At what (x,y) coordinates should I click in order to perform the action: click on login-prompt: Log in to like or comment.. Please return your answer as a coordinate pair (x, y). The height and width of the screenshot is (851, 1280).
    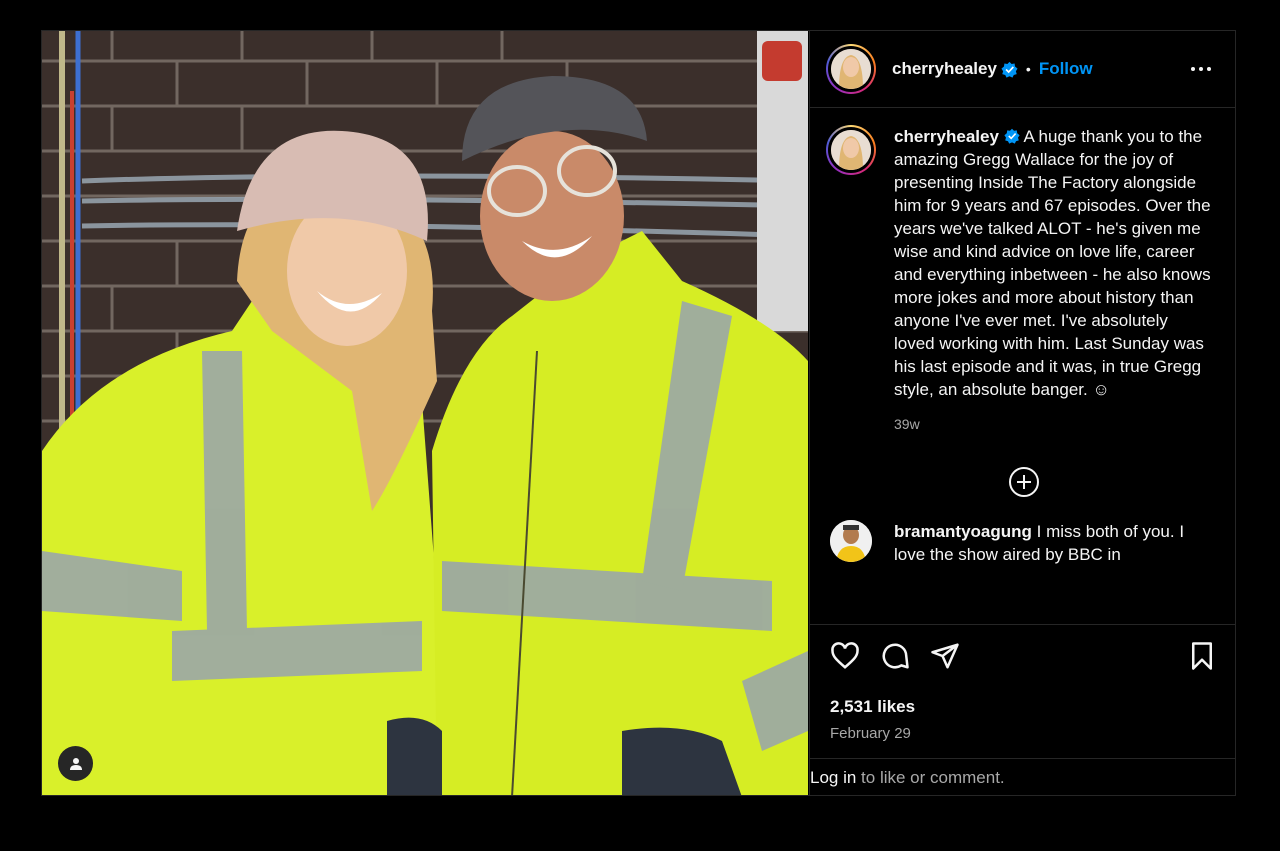
    Looking at the image, I should click on (1022, 776).